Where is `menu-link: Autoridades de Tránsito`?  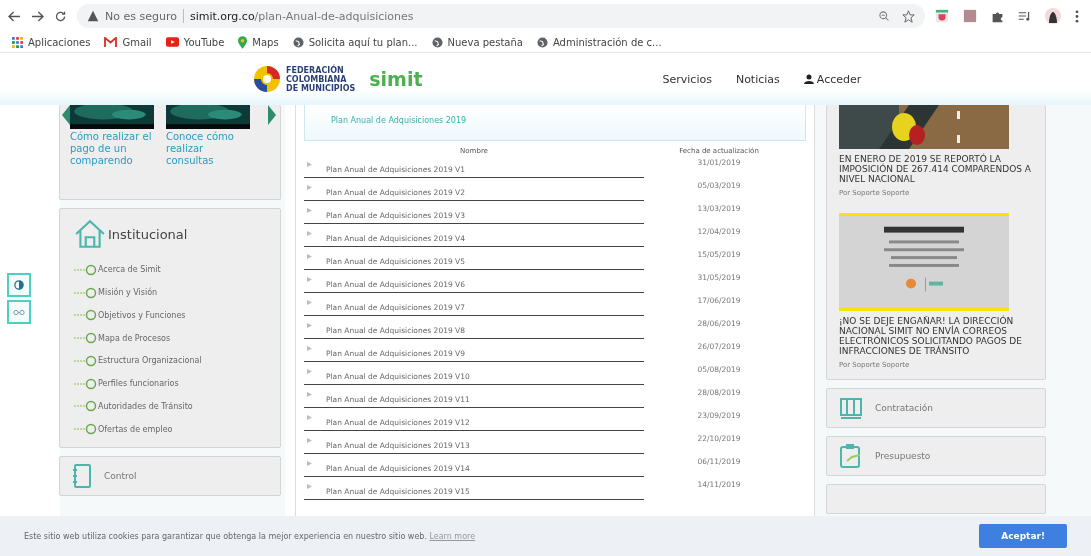
menu-link: Autoridades de Tránsito is located at coordinates (170, 406).